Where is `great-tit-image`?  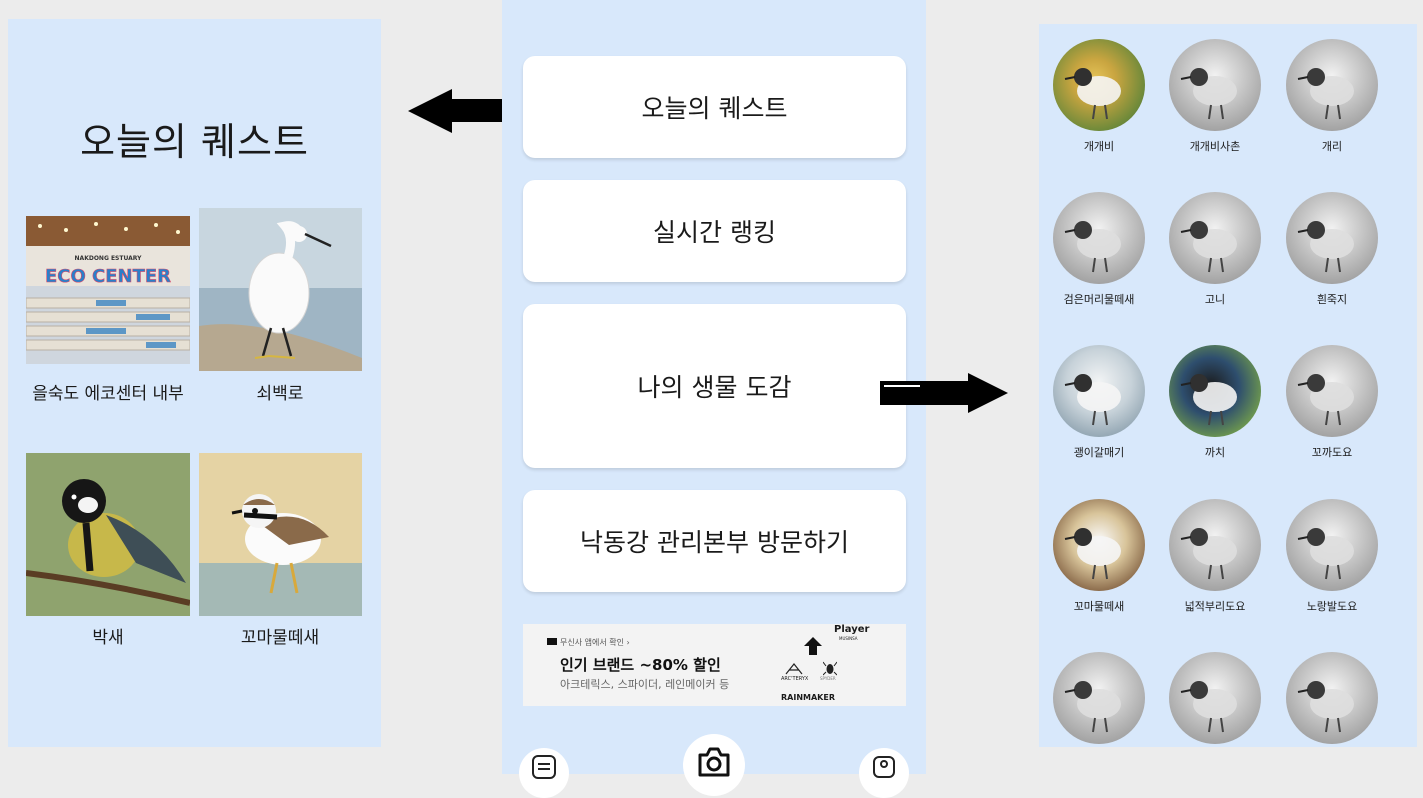
great-tit-image is located at coordinates (108, 534).